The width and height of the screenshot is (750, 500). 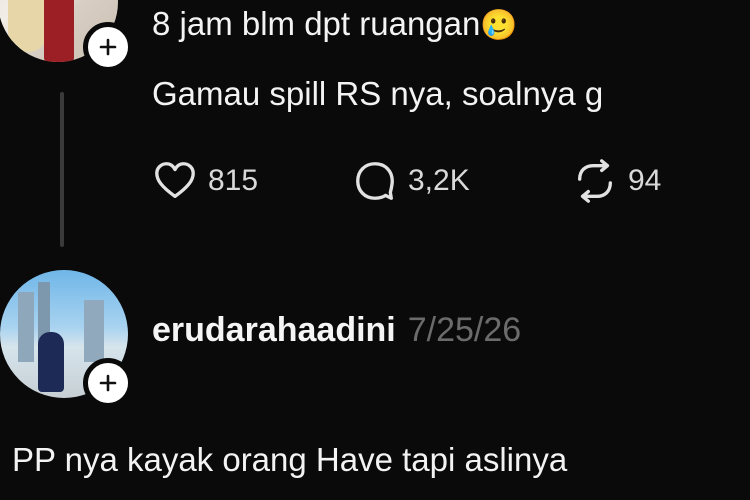 I want to click on heart-icon, so click(x=175, y=180).